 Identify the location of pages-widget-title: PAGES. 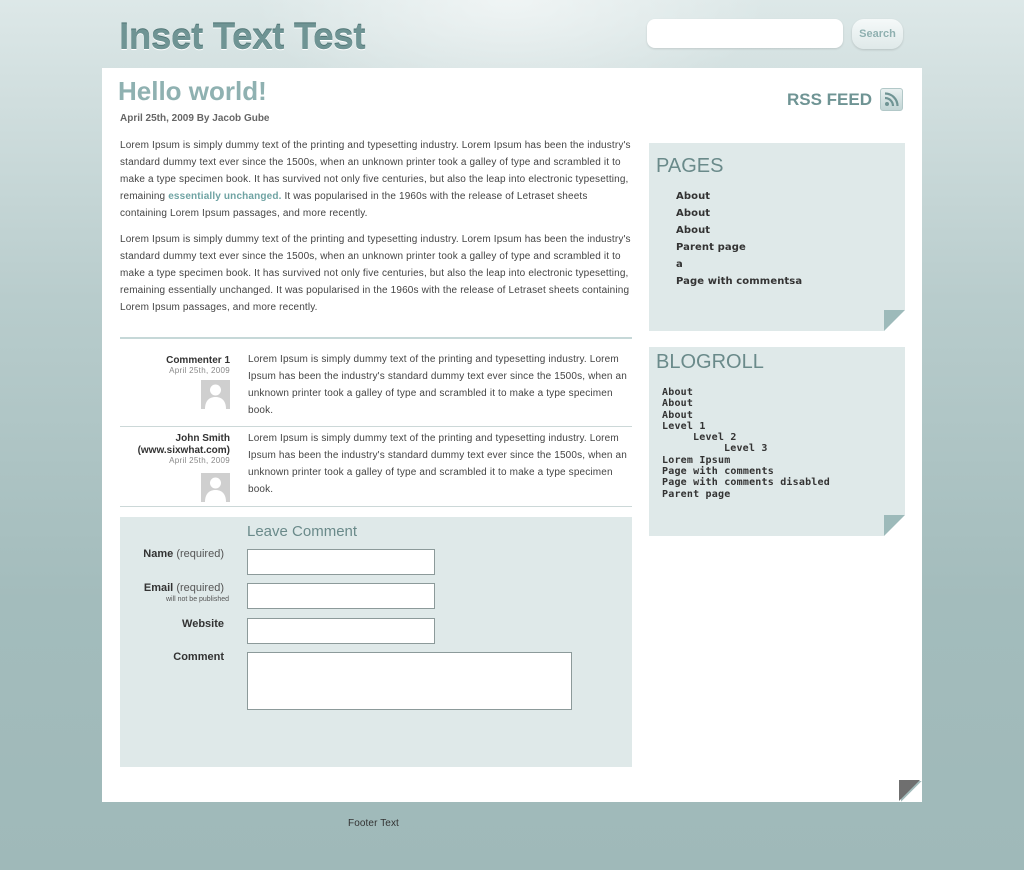
(690, 166).